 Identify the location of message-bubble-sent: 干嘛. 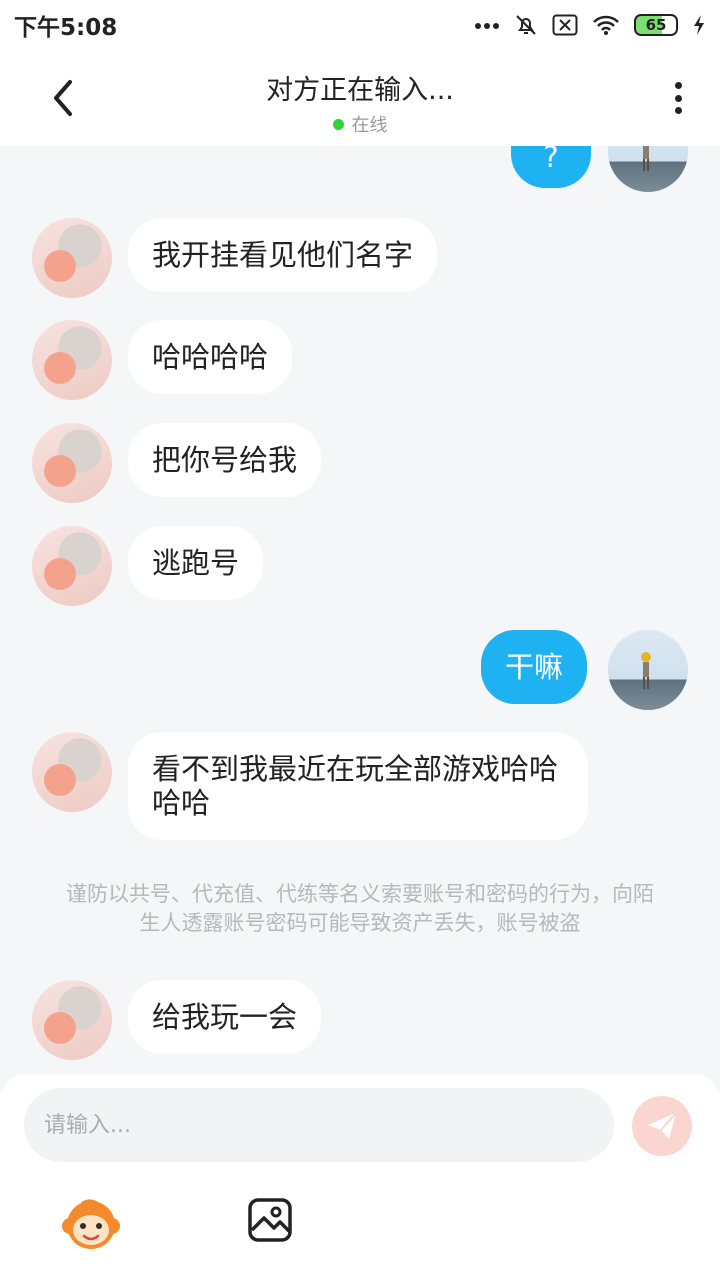
(534, 667).